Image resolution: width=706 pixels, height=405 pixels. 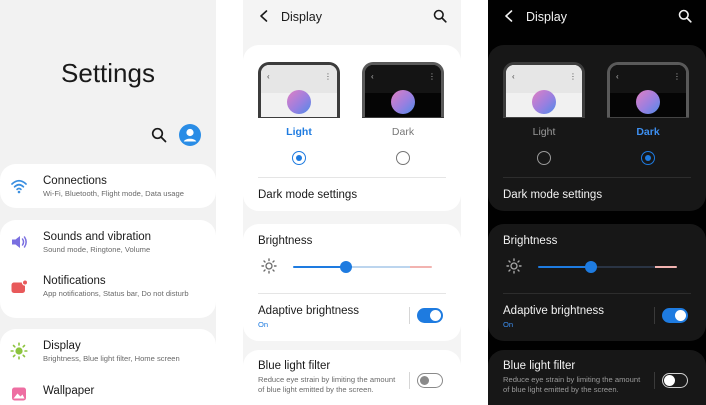 I want to click on settings-item-title: Sounds and vibration, so click(x=97, y=237).